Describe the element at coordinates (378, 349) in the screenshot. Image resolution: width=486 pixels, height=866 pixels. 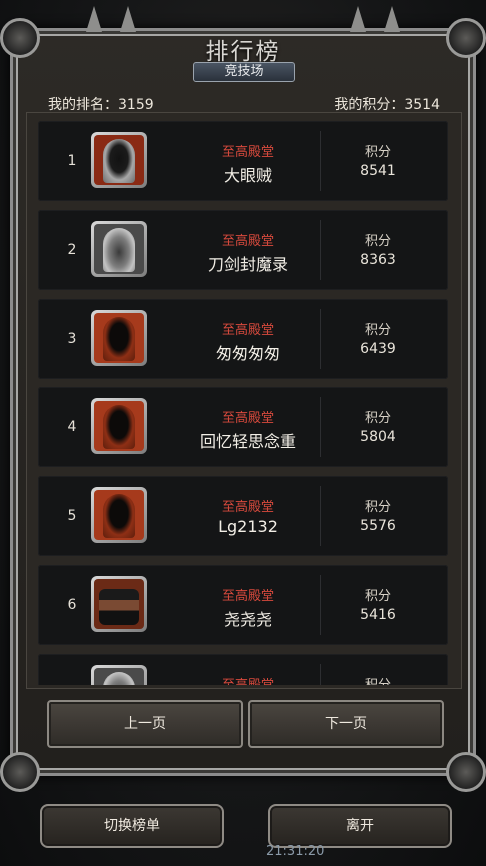
I see `score-value: 6439` at that location.